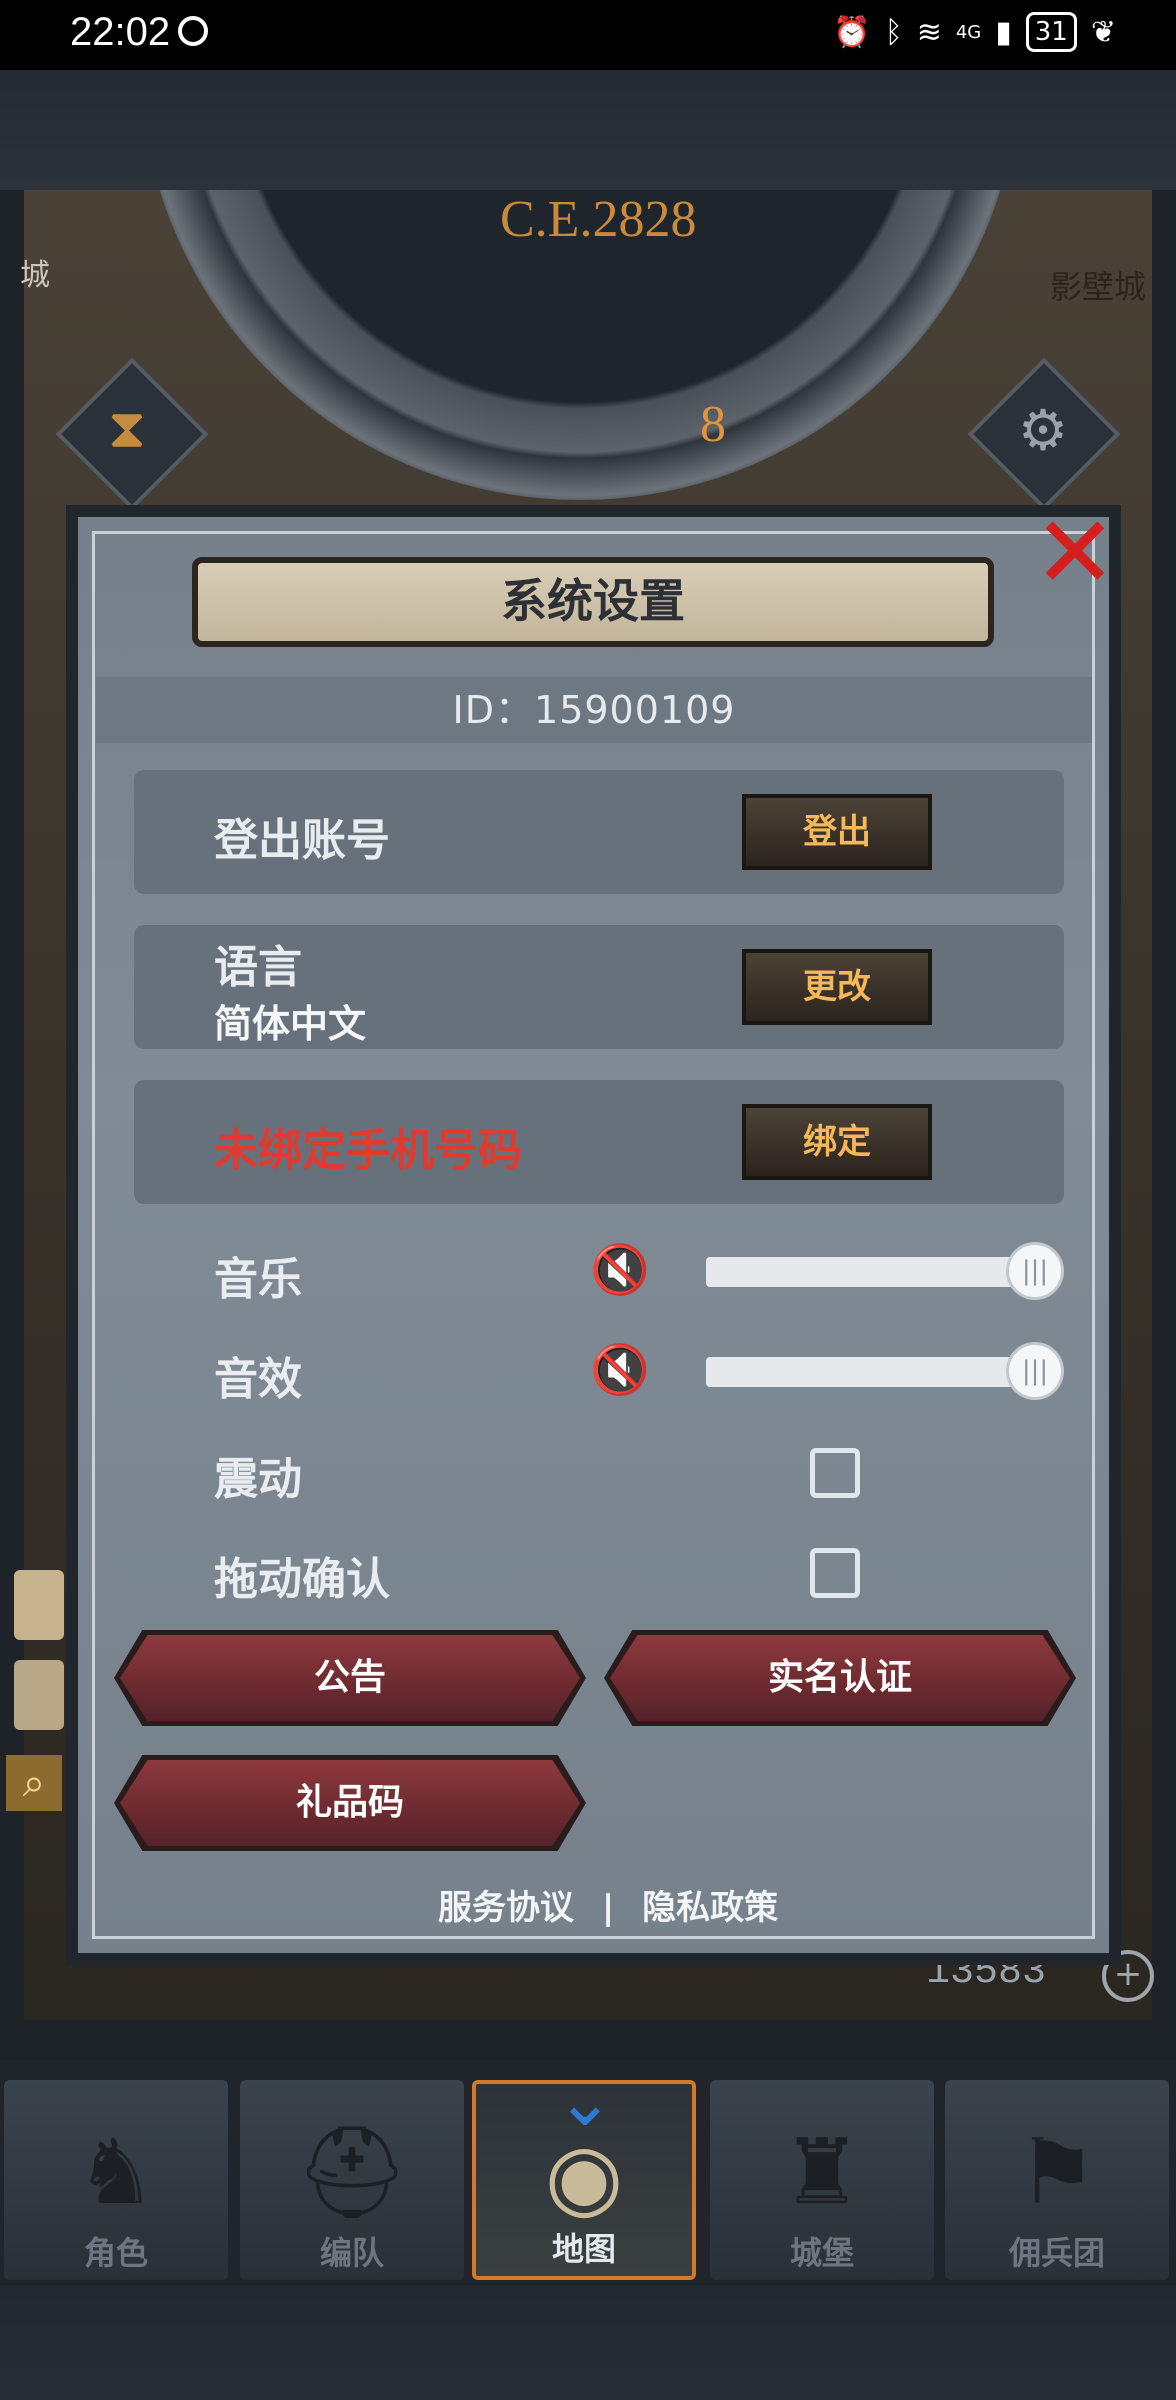  I want to click on quest-scroll-icon, so click(39, 1695).